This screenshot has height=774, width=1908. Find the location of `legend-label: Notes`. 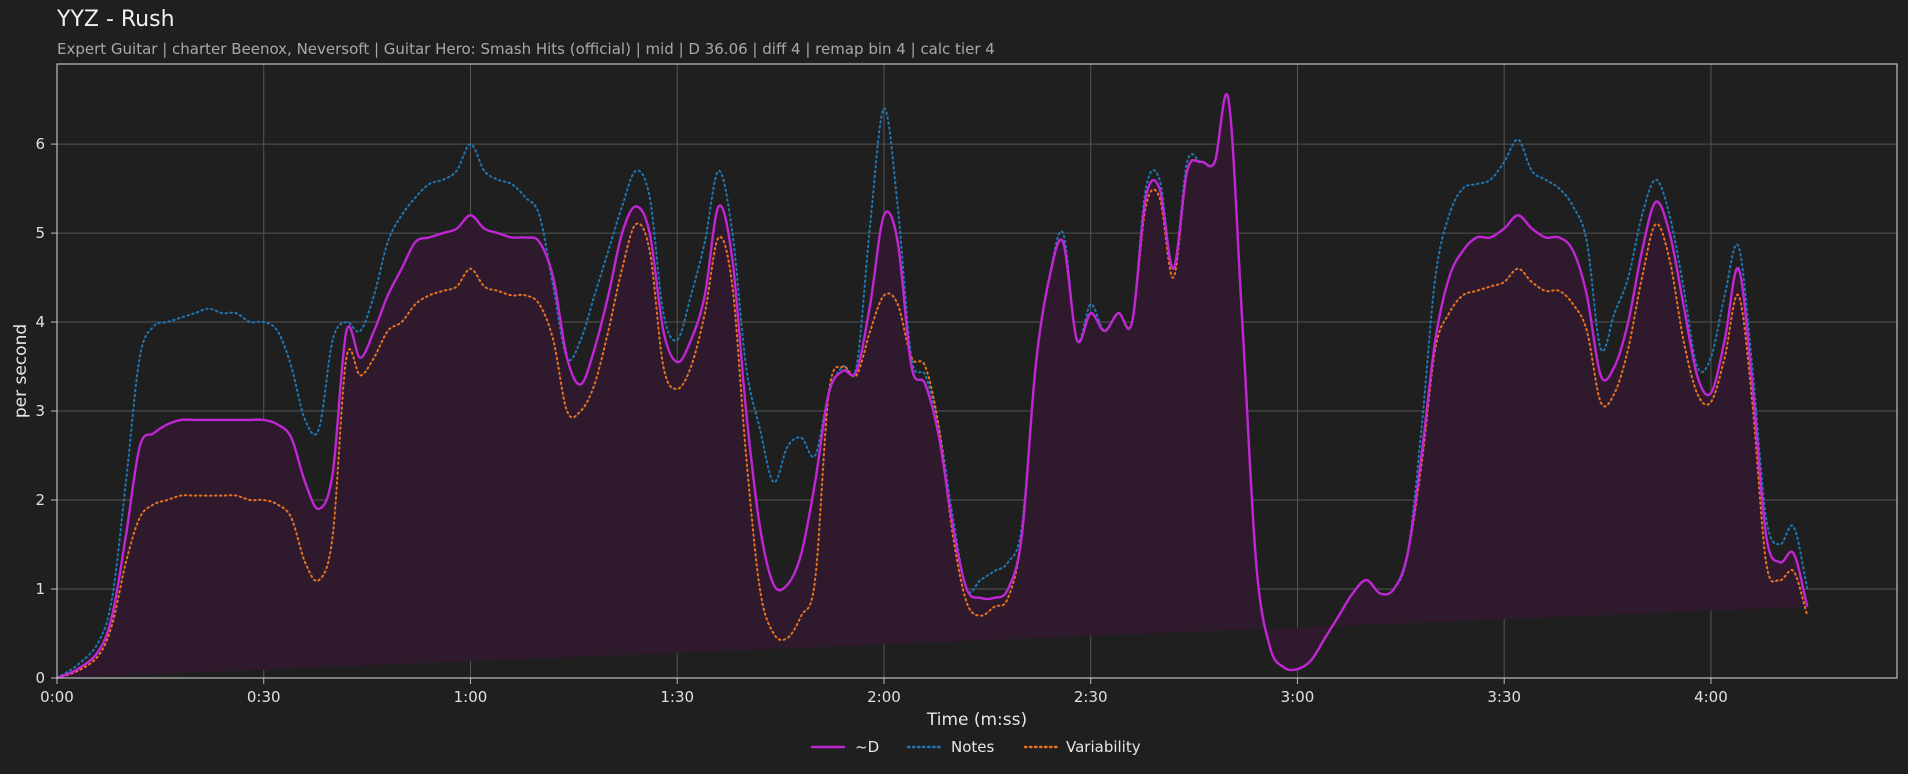

legend-label: Notes is located at coordinates (973, 747).